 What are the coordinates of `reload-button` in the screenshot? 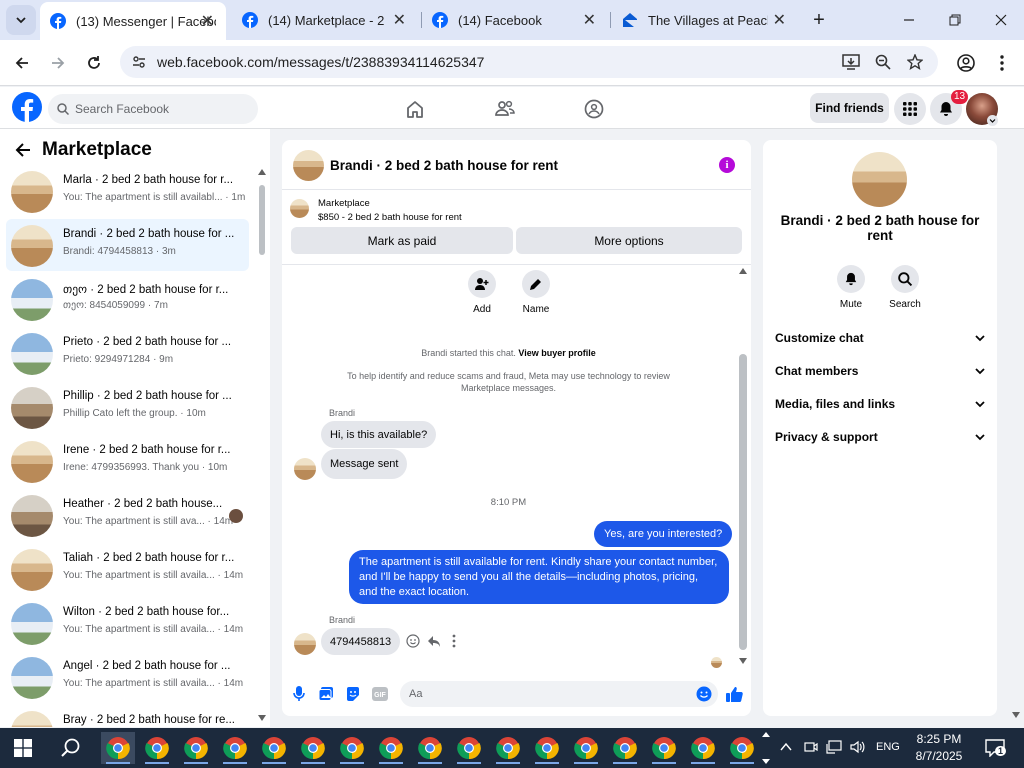 It's located at (94, 63).